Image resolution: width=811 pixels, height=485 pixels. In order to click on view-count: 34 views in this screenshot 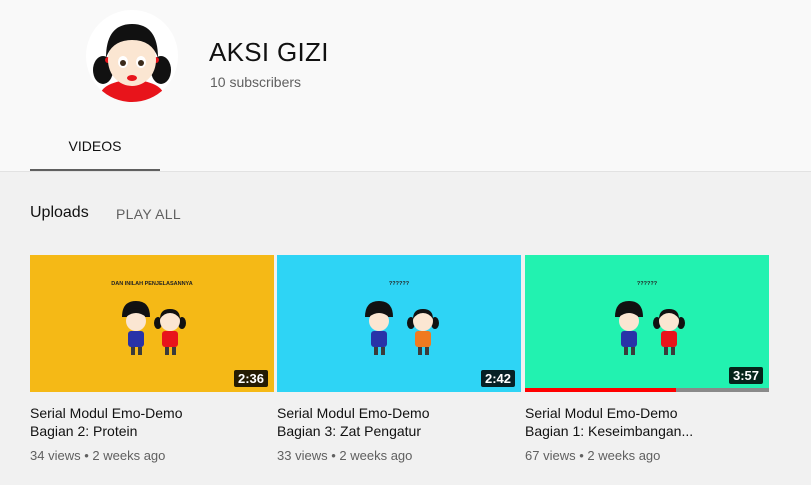, I will do `click(55, 455)`.